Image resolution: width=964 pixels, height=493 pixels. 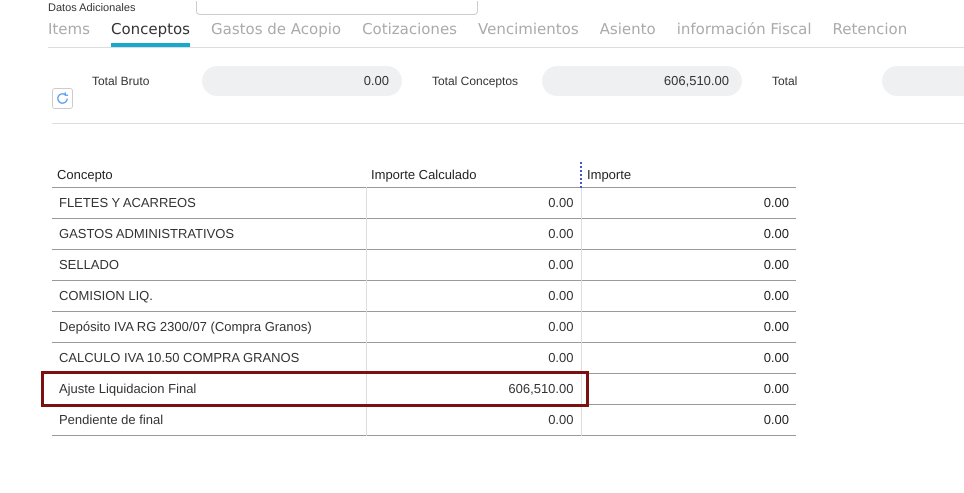 I want to click on tab: Retencion, so click(x=870, y=32).